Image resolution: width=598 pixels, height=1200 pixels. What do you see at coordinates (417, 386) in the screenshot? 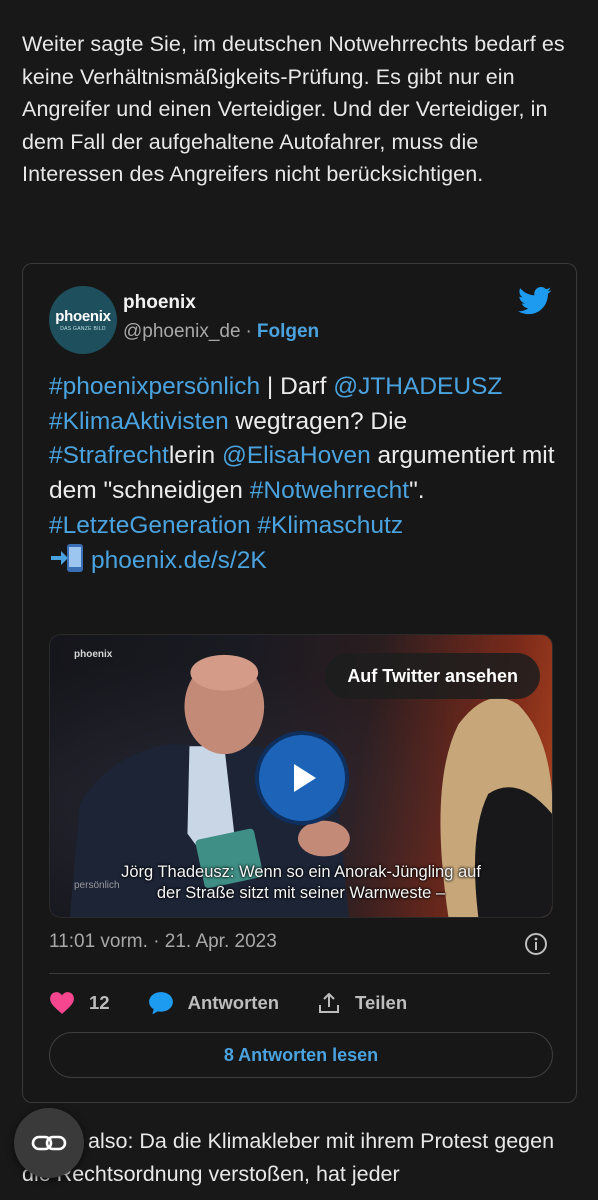
I see `tweet-entity-link: @JTHADEUSZ` at bounding box center [417, 386].